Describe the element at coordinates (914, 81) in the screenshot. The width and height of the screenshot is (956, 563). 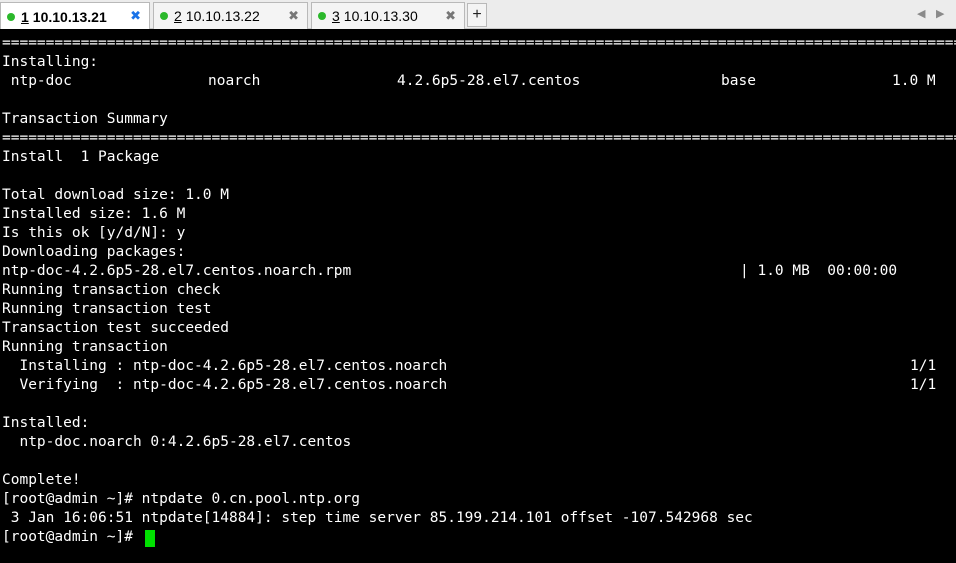
I see `package-size: 1.0 M` at that location.